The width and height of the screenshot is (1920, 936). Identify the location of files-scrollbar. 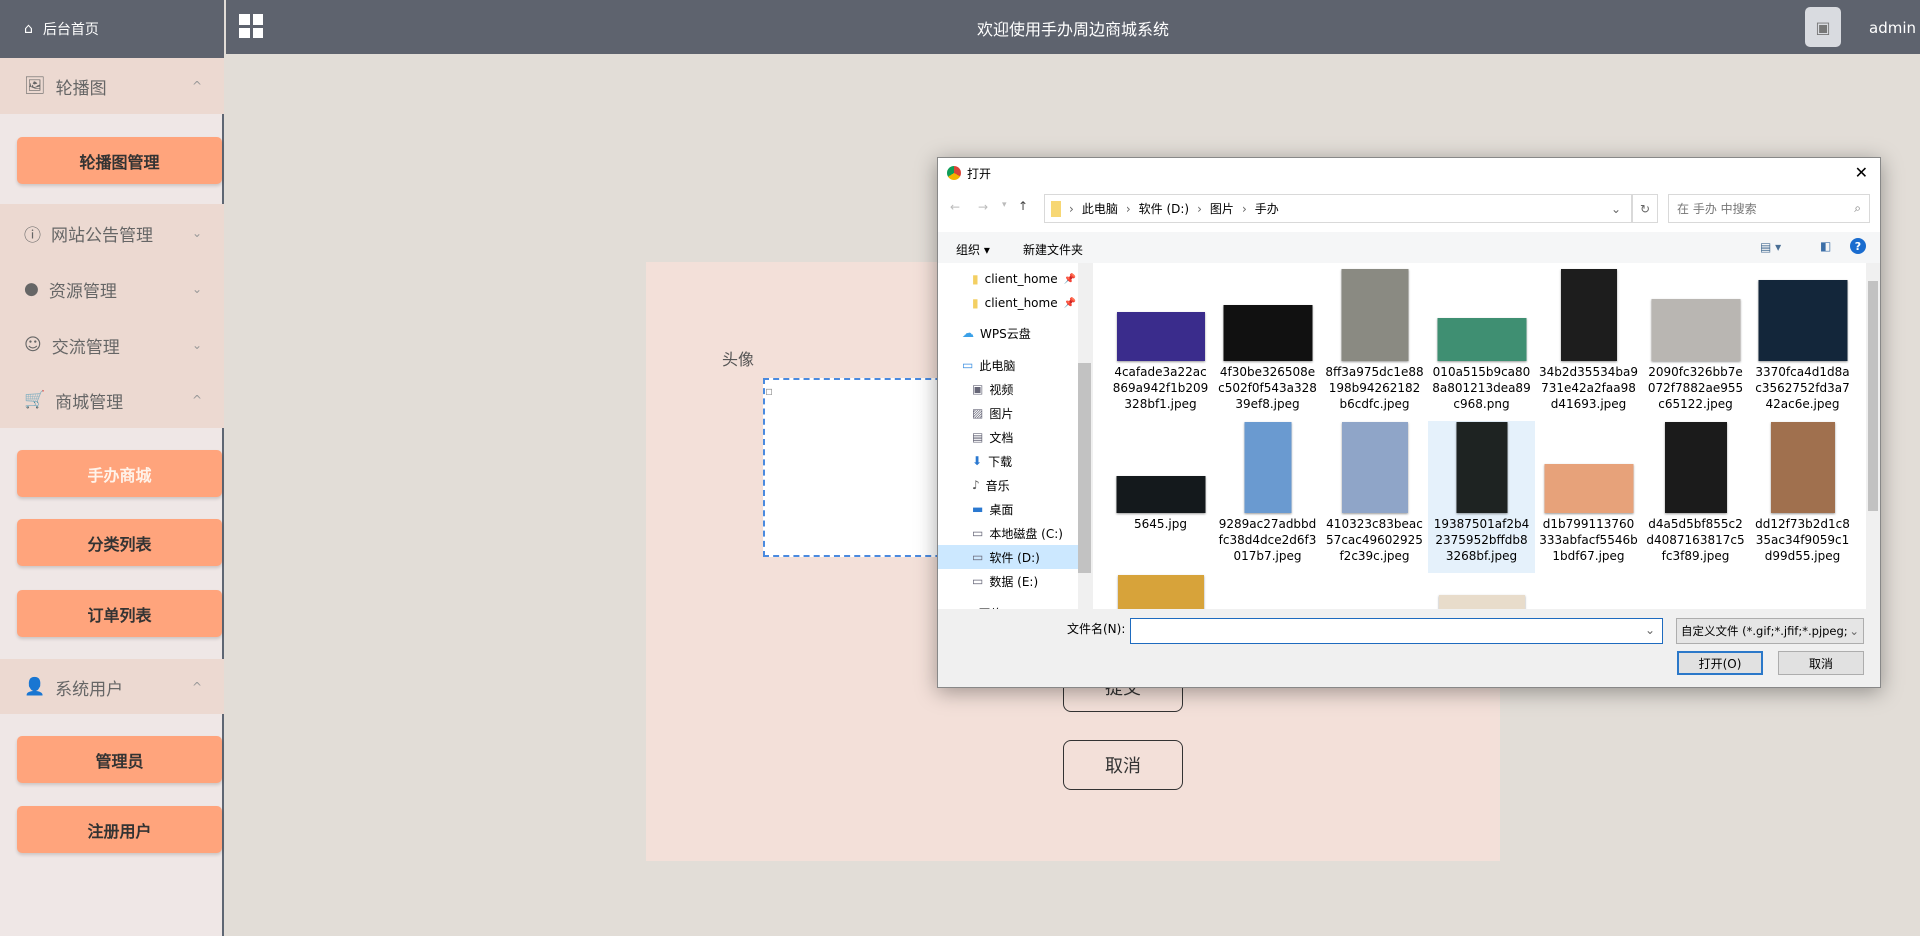
(1873, 436).